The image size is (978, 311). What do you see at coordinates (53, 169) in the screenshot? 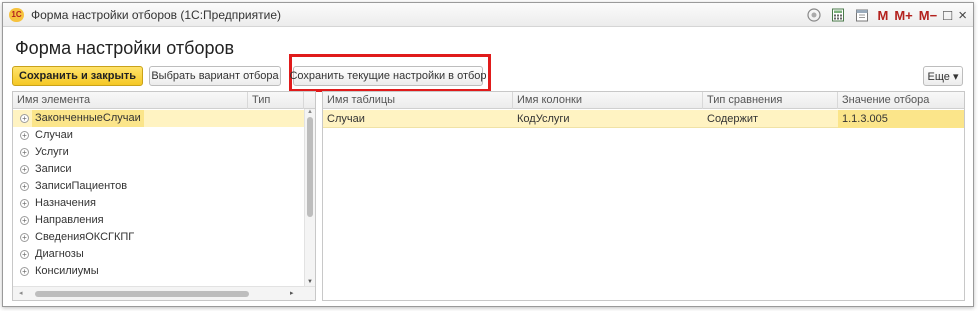
I see `tree-item-label: Записи` at bounding box center [53, 169].